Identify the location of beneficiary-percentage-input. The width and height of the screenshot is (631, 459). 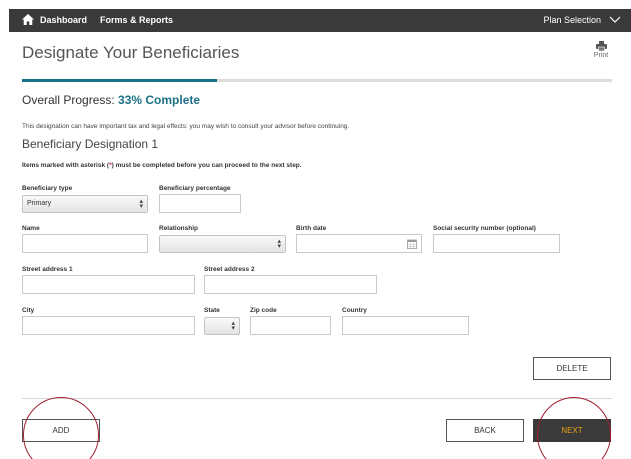
(200, 203).